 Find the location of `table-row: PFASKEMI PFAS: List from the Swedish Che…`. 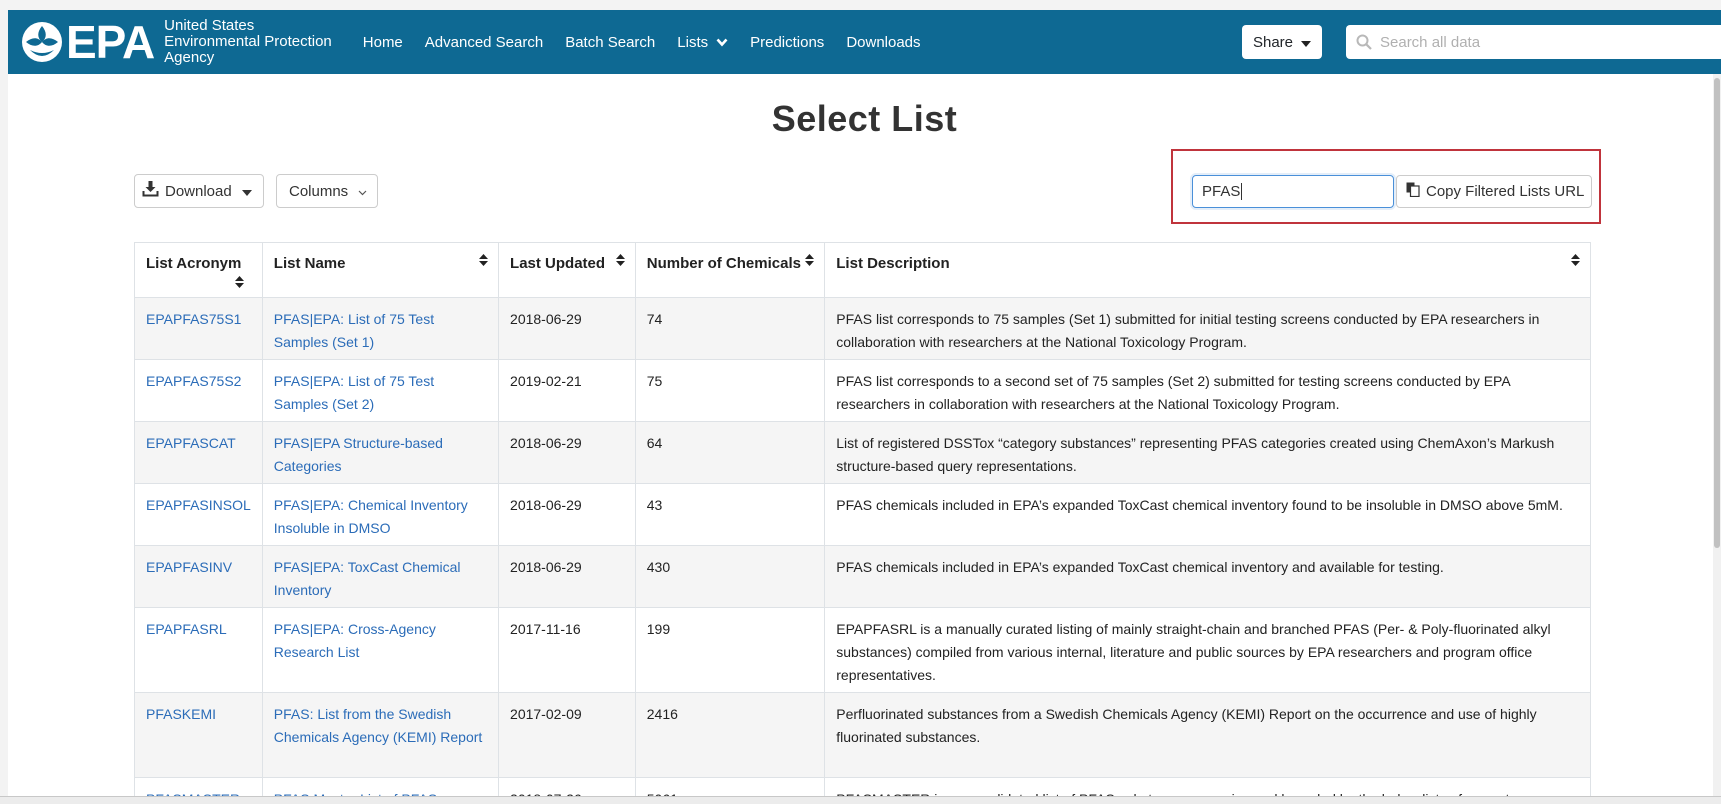

table-row: PFASKEMI PFAS: List from the Swedish Che… is located at coordinates (862, 735).